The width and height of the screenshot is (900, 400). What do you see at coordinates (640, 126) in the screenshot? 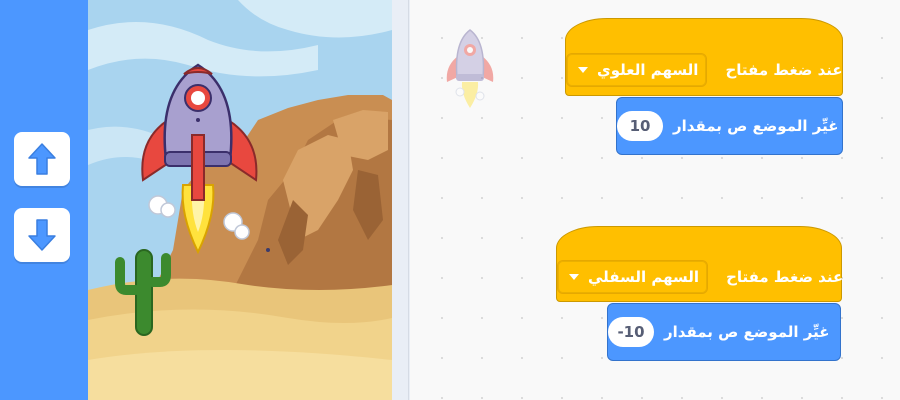
I see `change-y-value-input: 10` at bounding box center [640, 126].